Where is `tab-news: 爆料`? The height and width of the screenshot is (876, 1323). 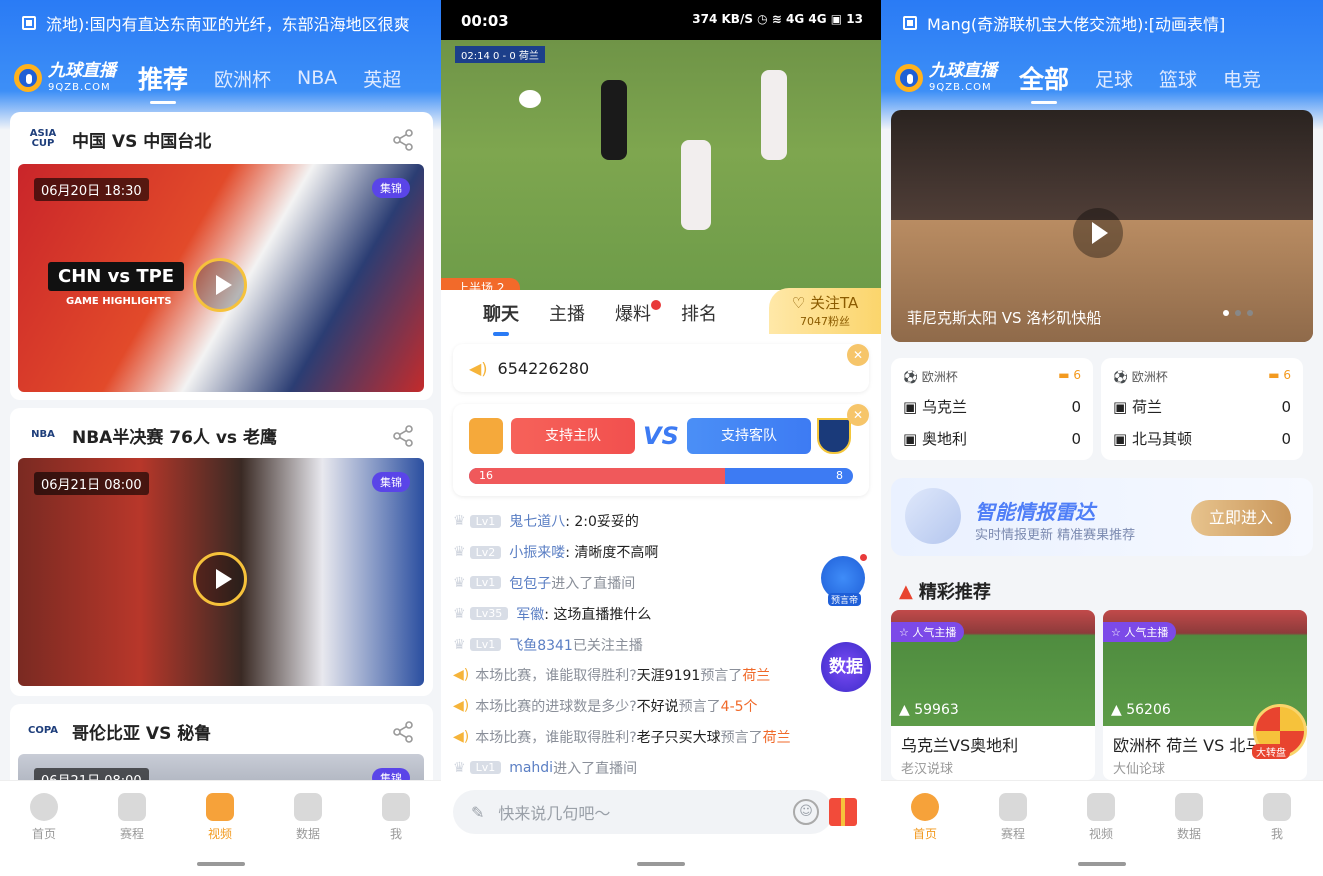
tab-news: 爆料 is located at coordinates (638, 313).